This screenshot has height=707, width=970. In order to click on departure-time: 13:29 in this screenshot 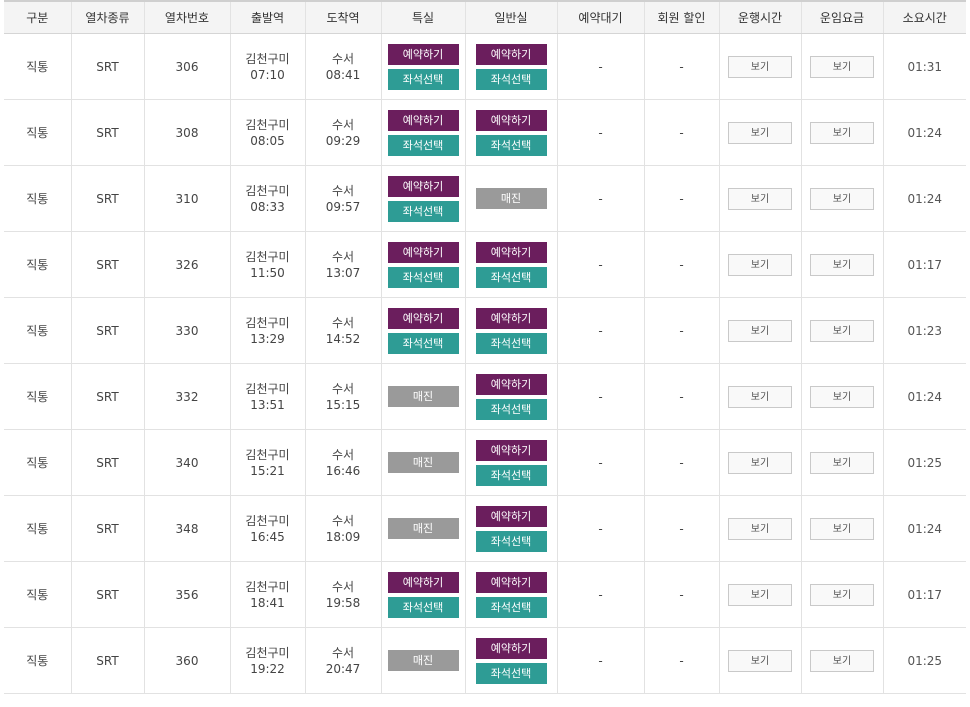, I will do `click(267, 338)`.